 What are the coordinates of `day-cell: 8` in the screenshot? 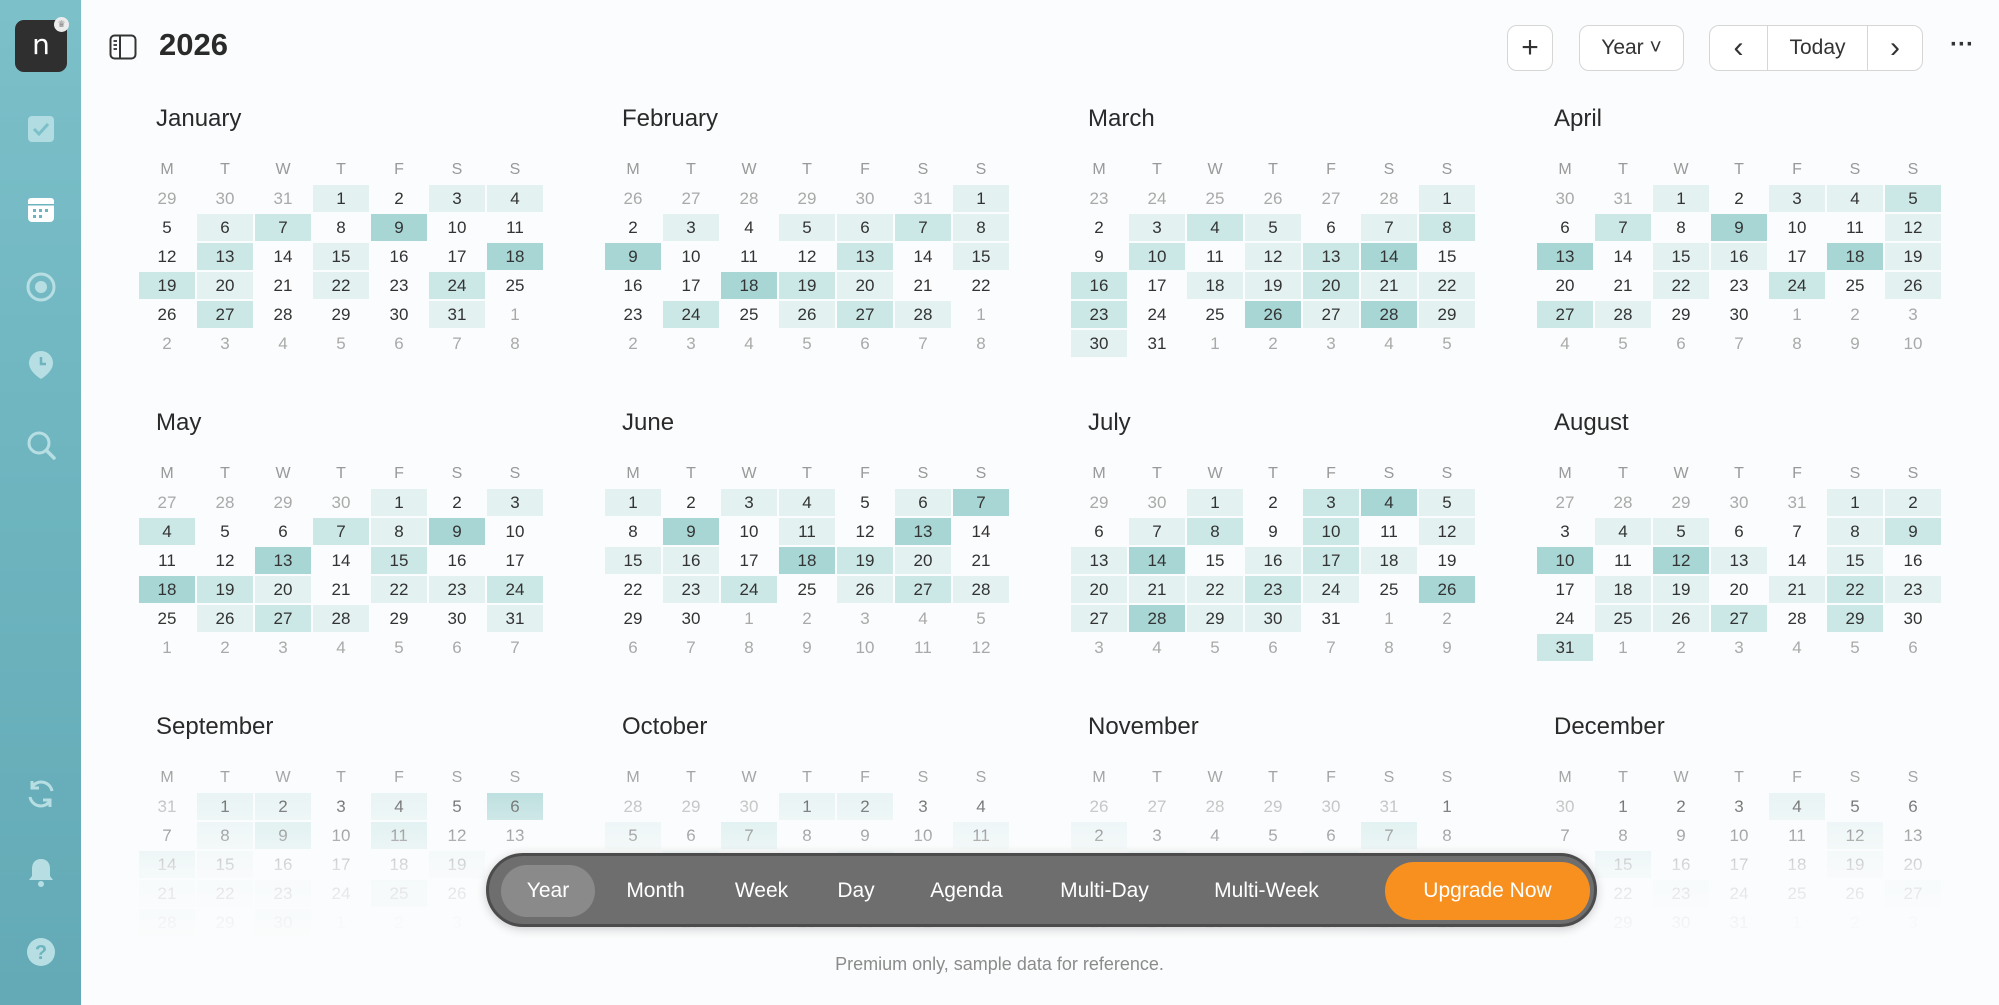 It's located at (981, 227).